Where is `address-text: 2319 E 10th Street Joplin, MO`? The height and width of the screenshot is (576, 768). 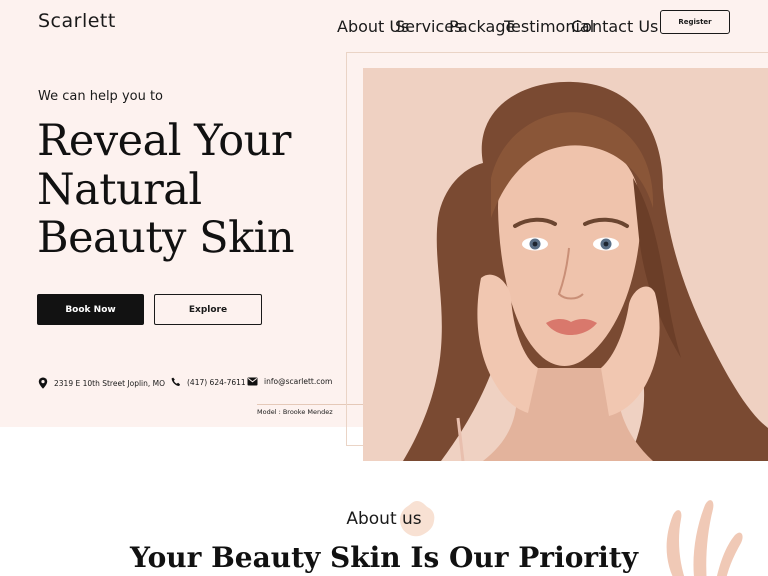 address-text: 2319 E 10th Street Joplin, MO is located at coordinates (110, 383).